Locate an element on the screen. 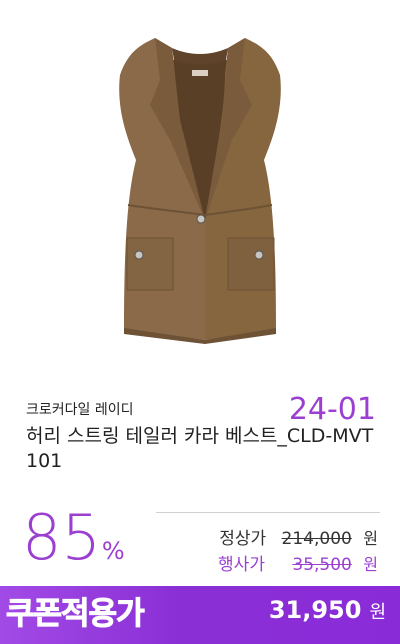 Image resolution: width=400 pixels, height=644 pixels. event-price-value: 35,500 is located at coordinates (322, 565).